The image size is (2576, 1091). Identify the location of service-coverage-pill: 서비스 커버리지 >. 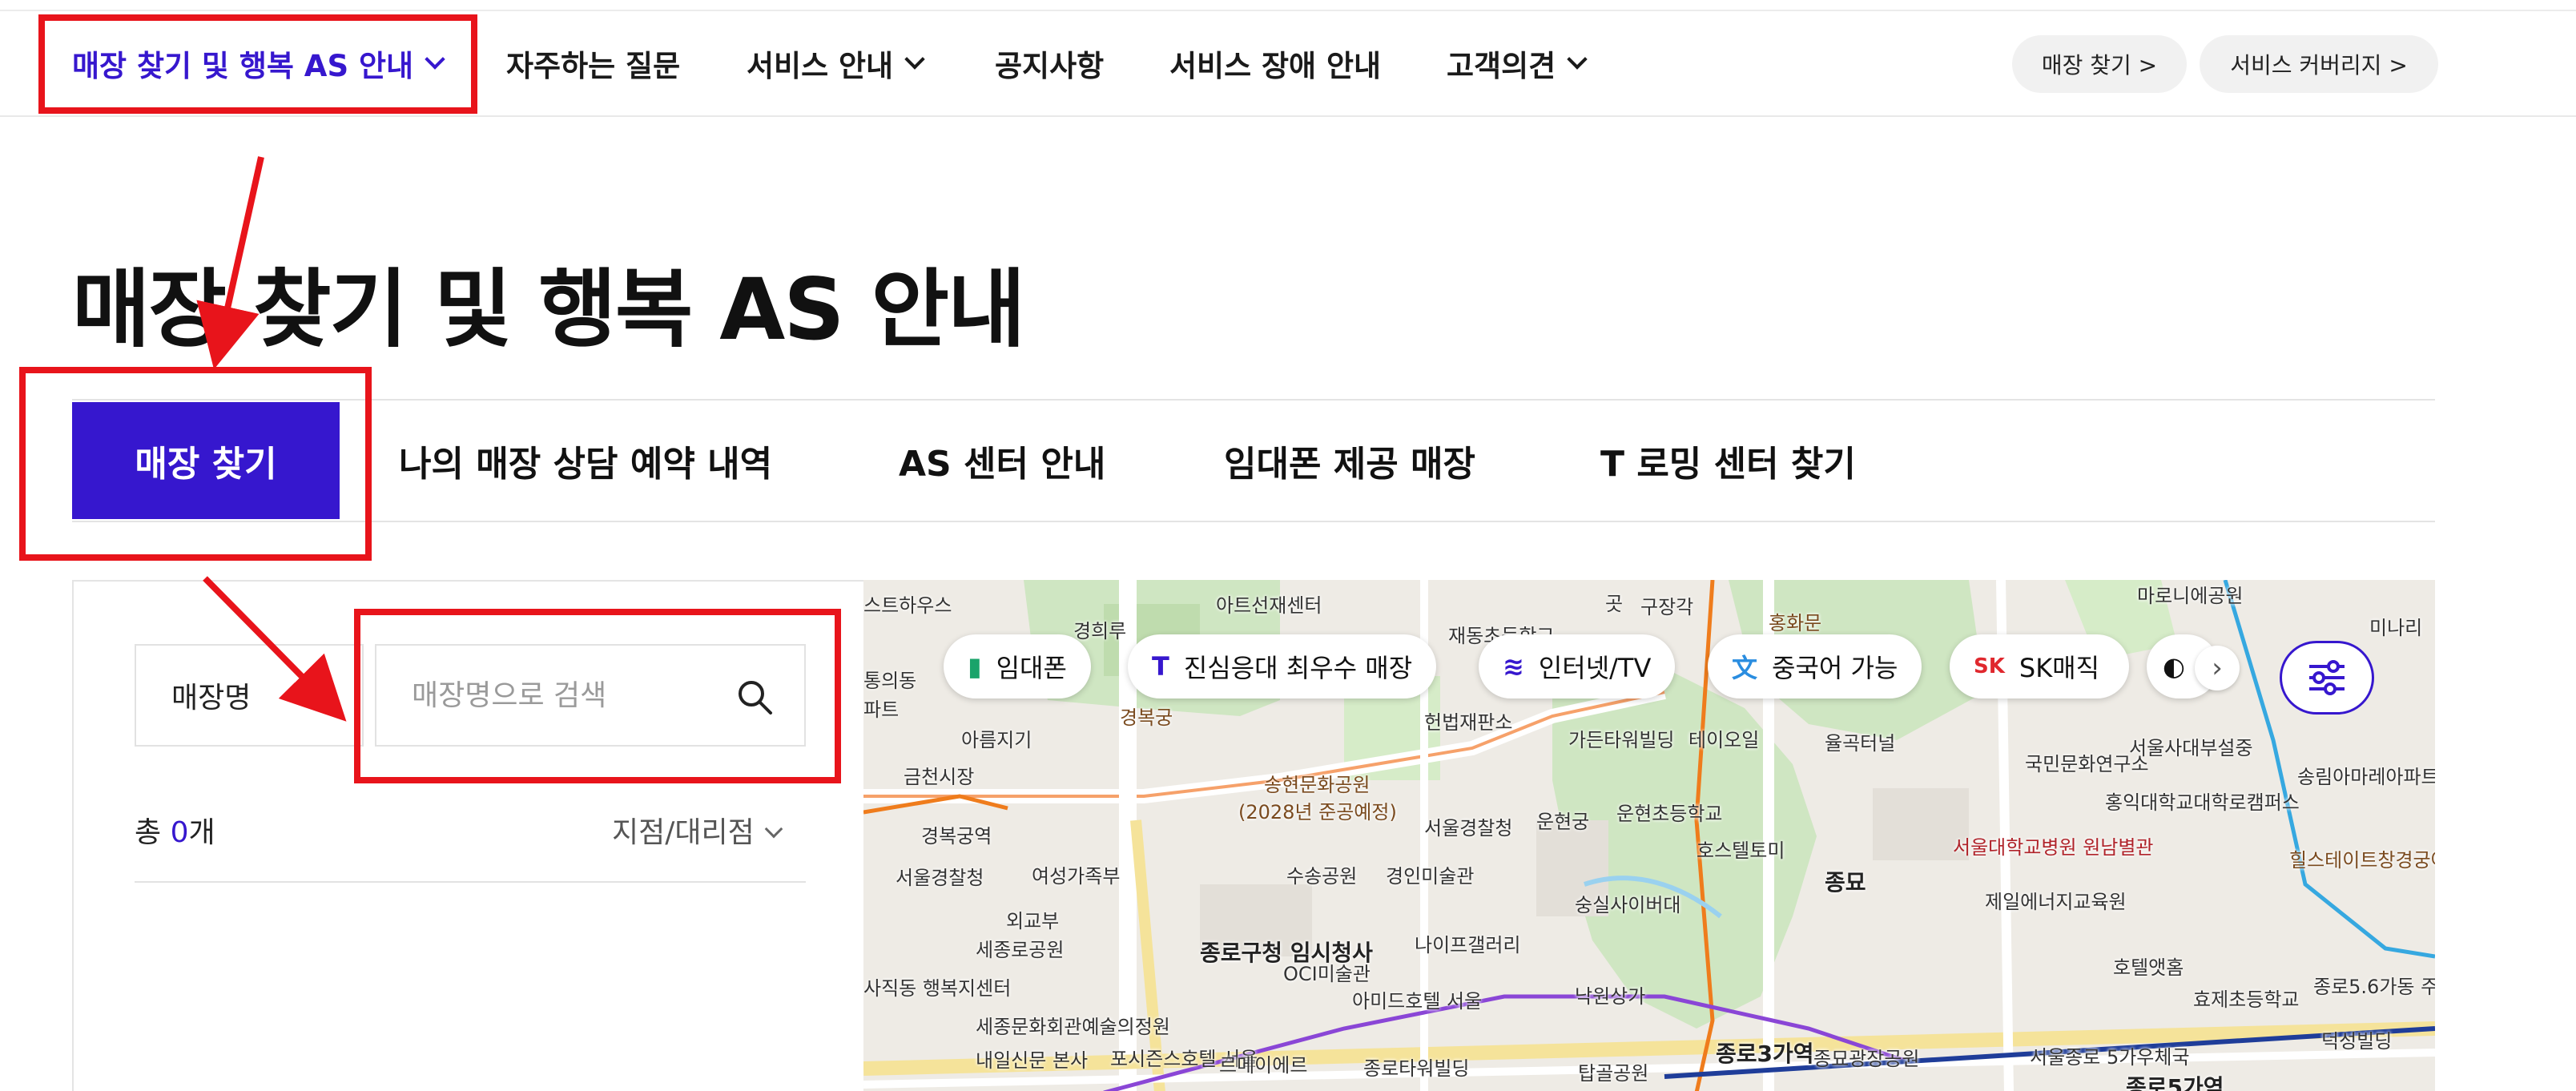
(2319, 64).